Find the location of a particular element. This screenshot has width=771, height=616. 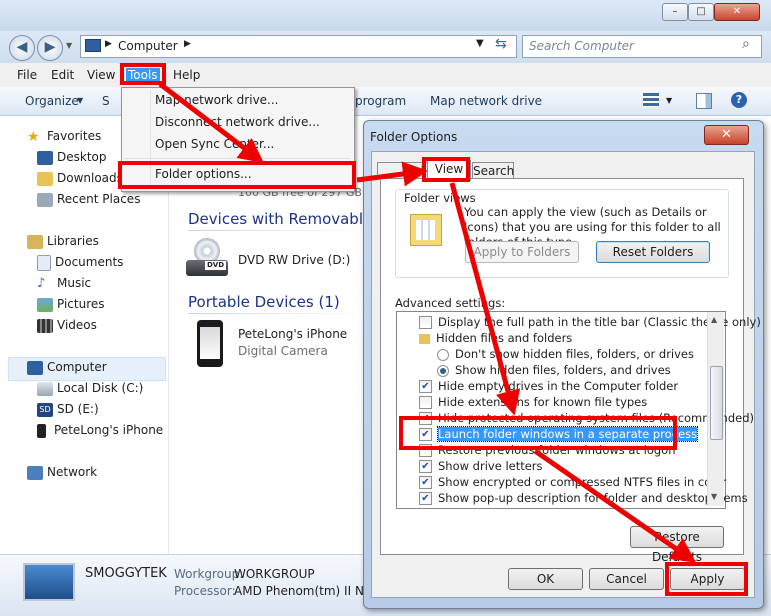

arrow-setting-to-apply is located at coordinates (615, 505).